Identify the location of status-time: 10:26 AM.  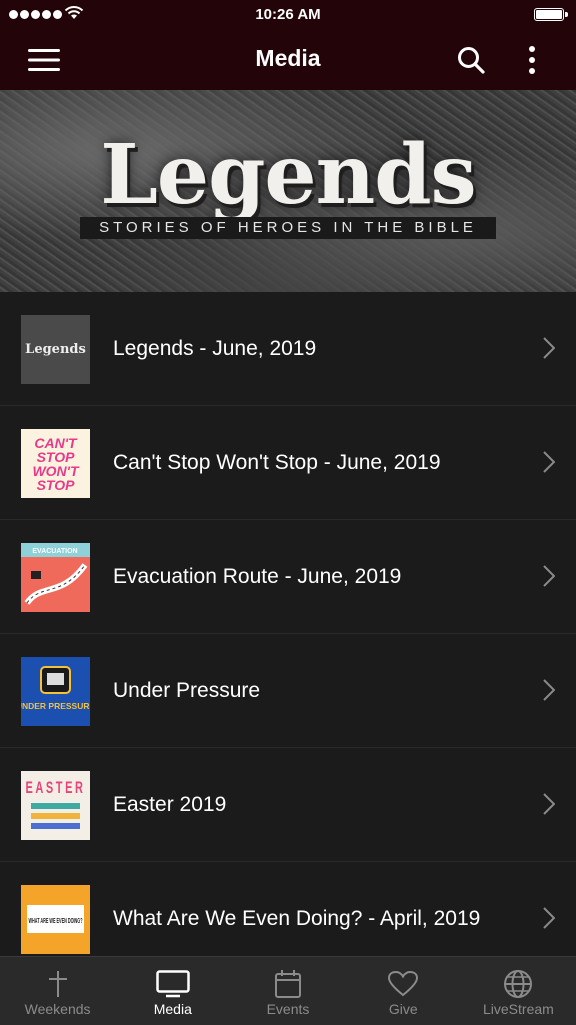
(288, 14).